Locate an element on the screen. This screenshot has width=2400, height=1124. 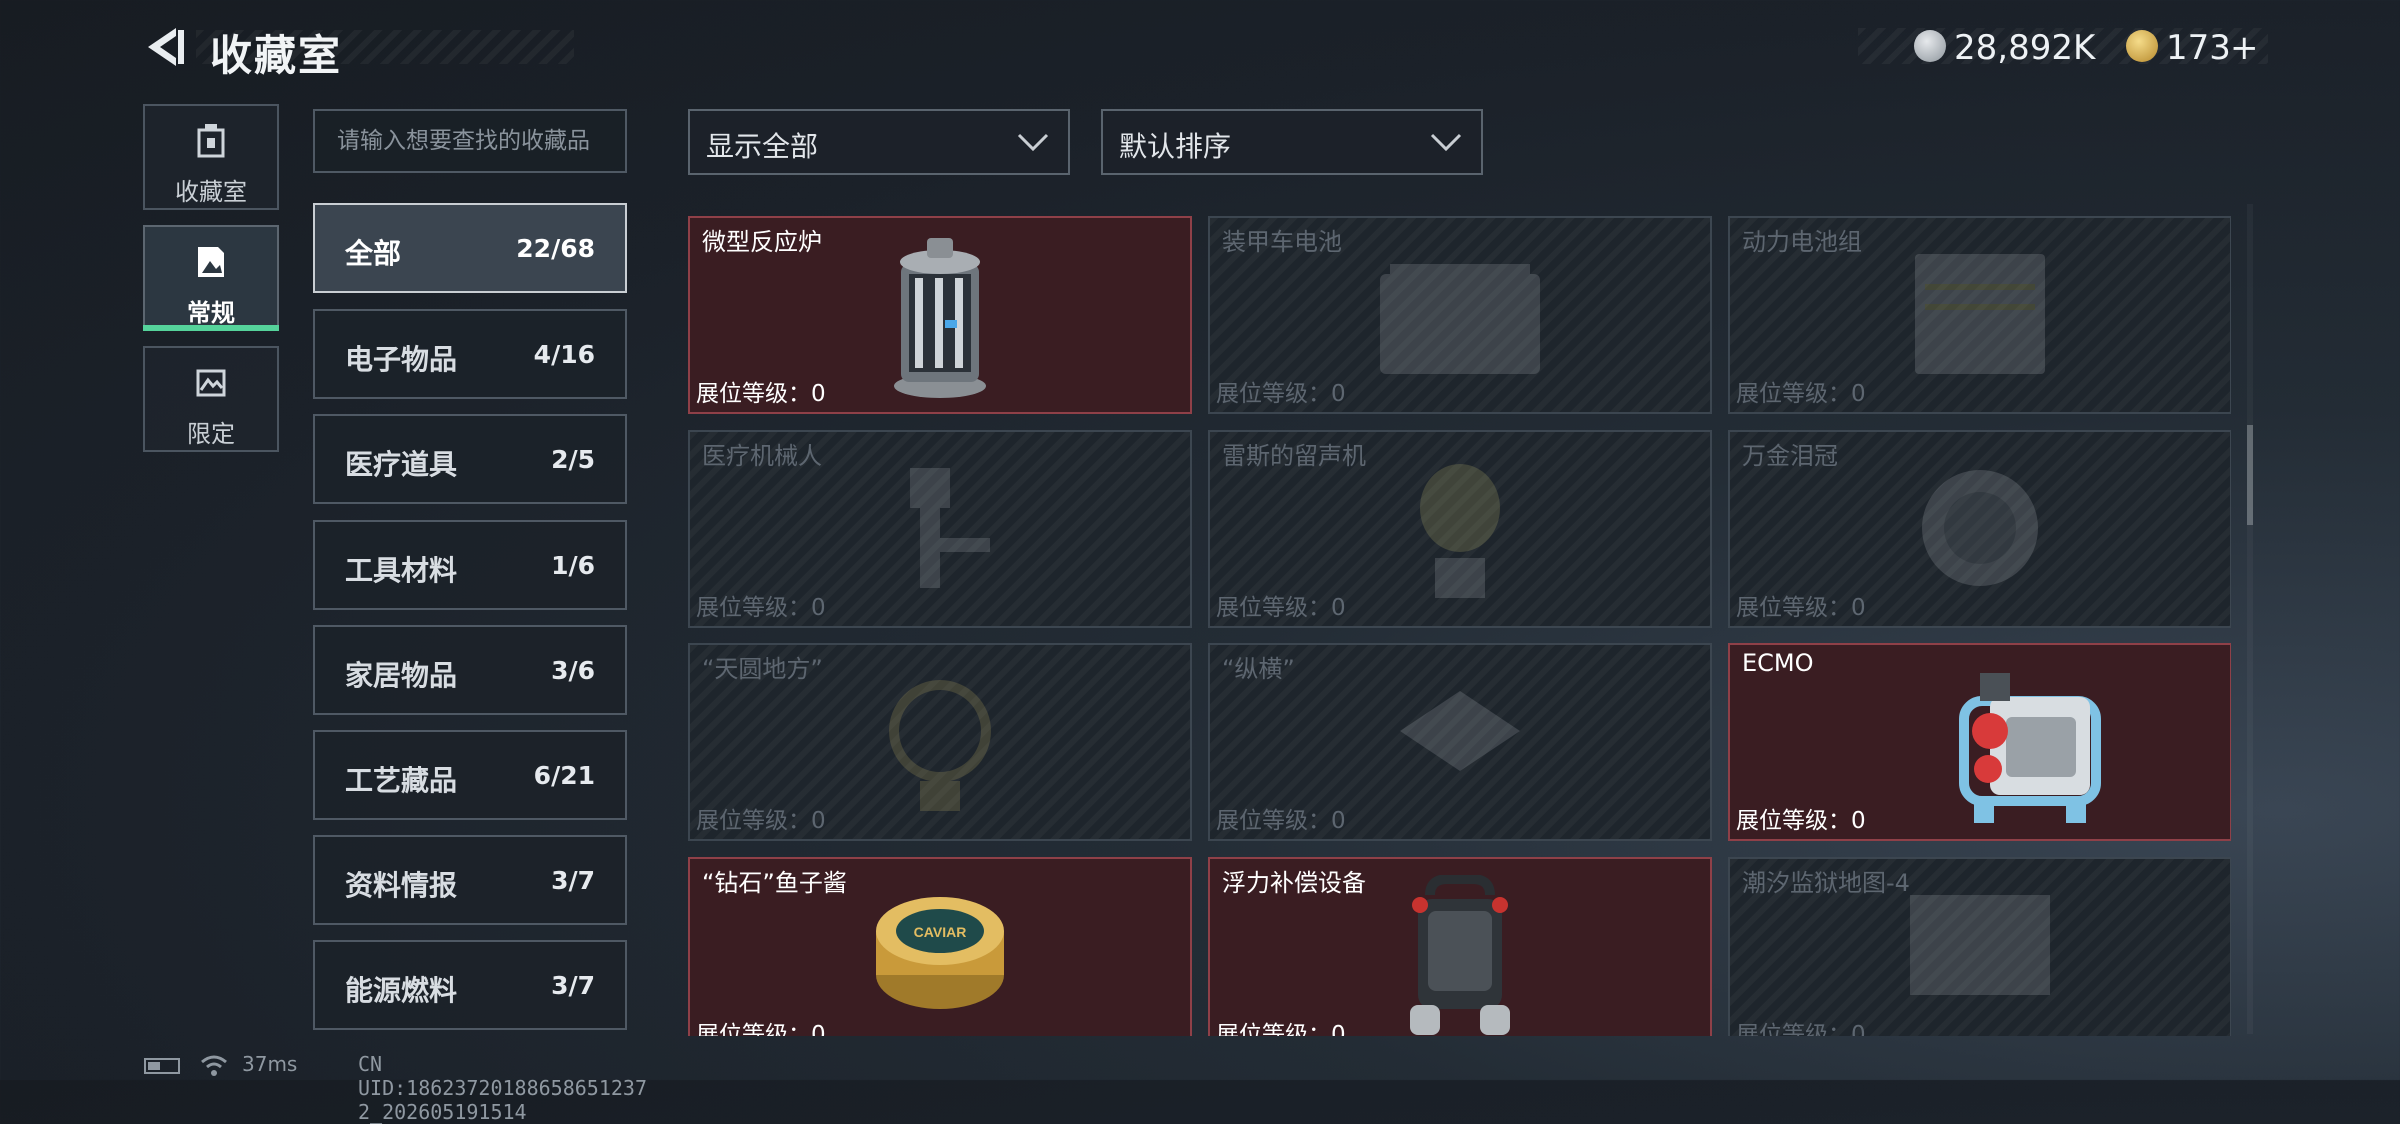
page-title: 收藏室 is located at coordinates (276, 55).